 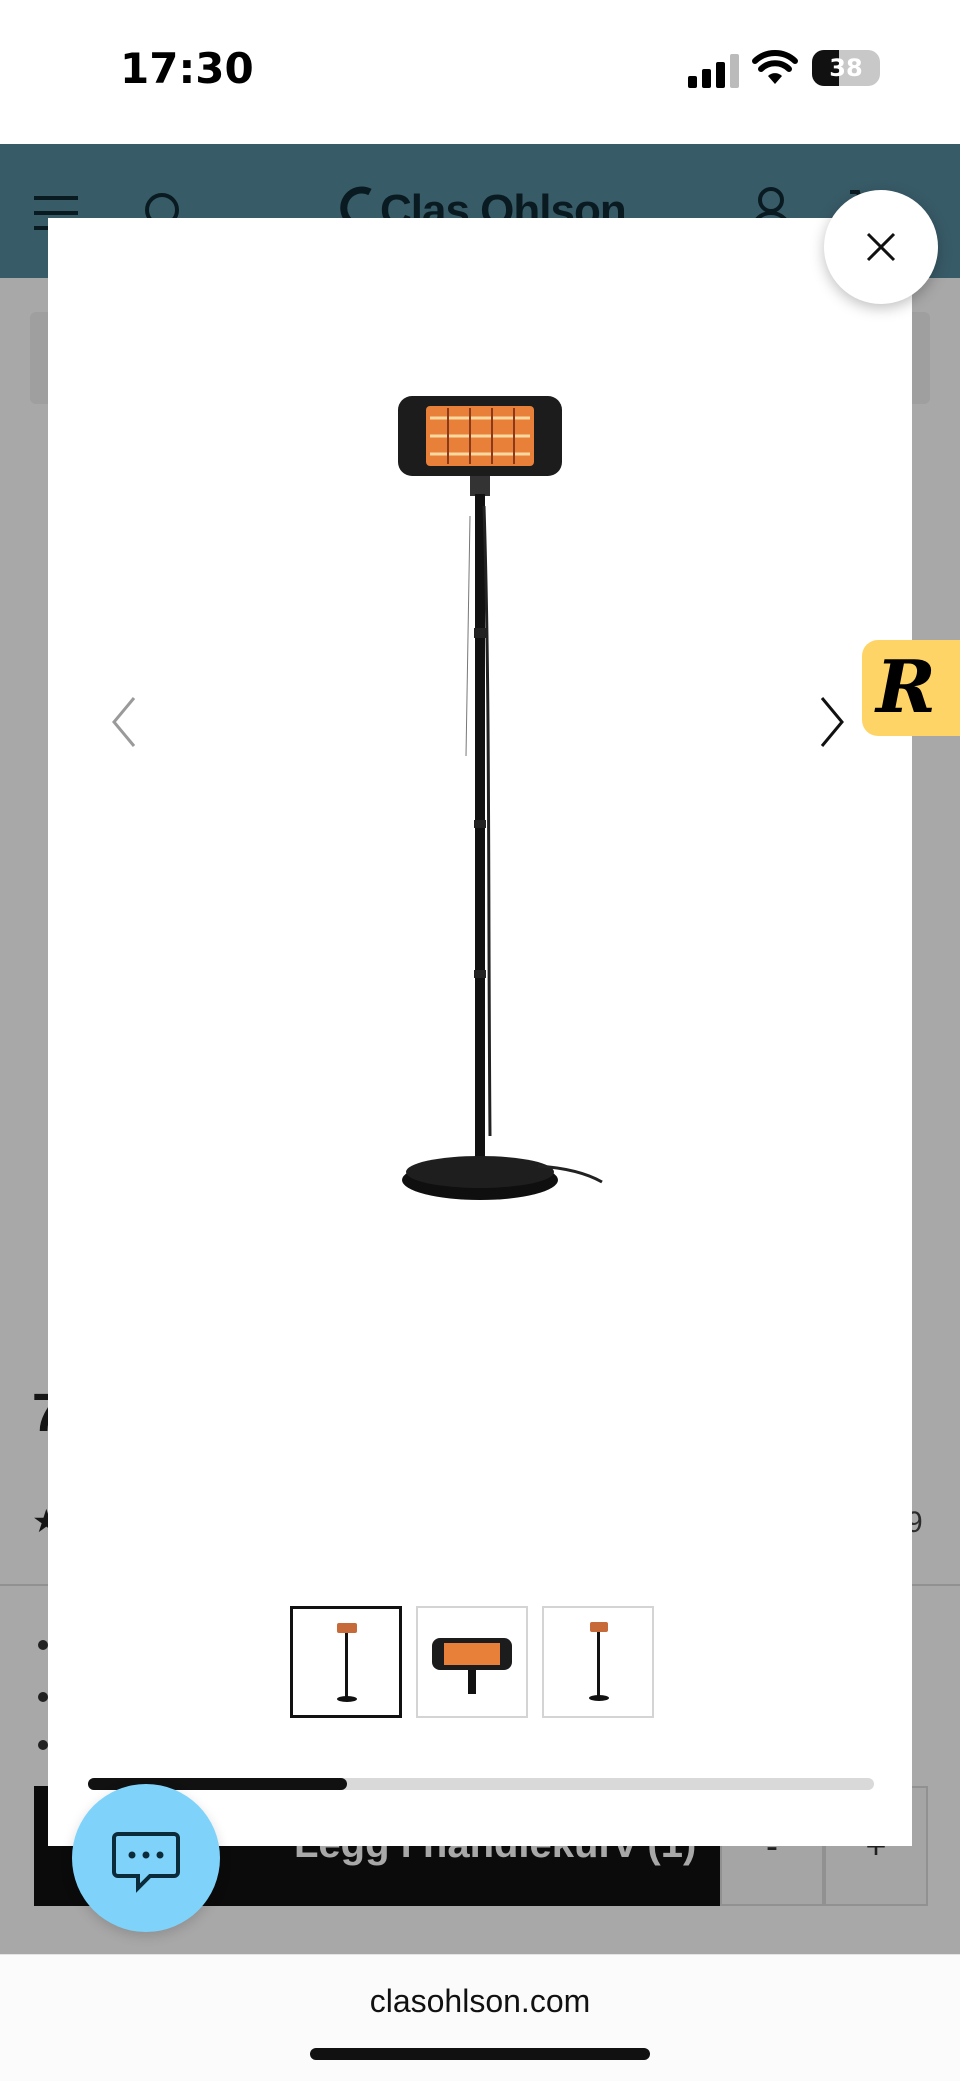 What do you see at coordinates (146, 1862) in the screenshot?
I see `chat-bubble-icon` at bounding box center [146, 1862].